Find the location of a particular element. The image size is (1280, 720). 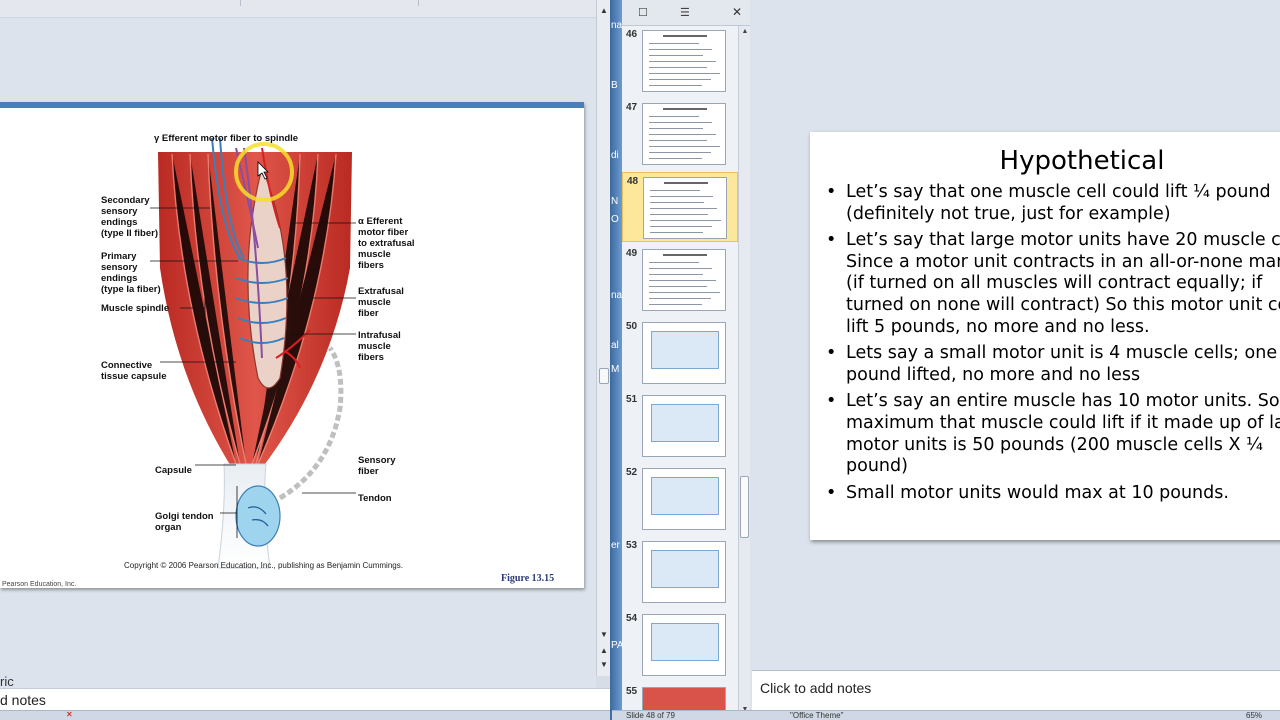

label-connective-capsule: Connective tissue capsule is located at coordinates (134, 371).